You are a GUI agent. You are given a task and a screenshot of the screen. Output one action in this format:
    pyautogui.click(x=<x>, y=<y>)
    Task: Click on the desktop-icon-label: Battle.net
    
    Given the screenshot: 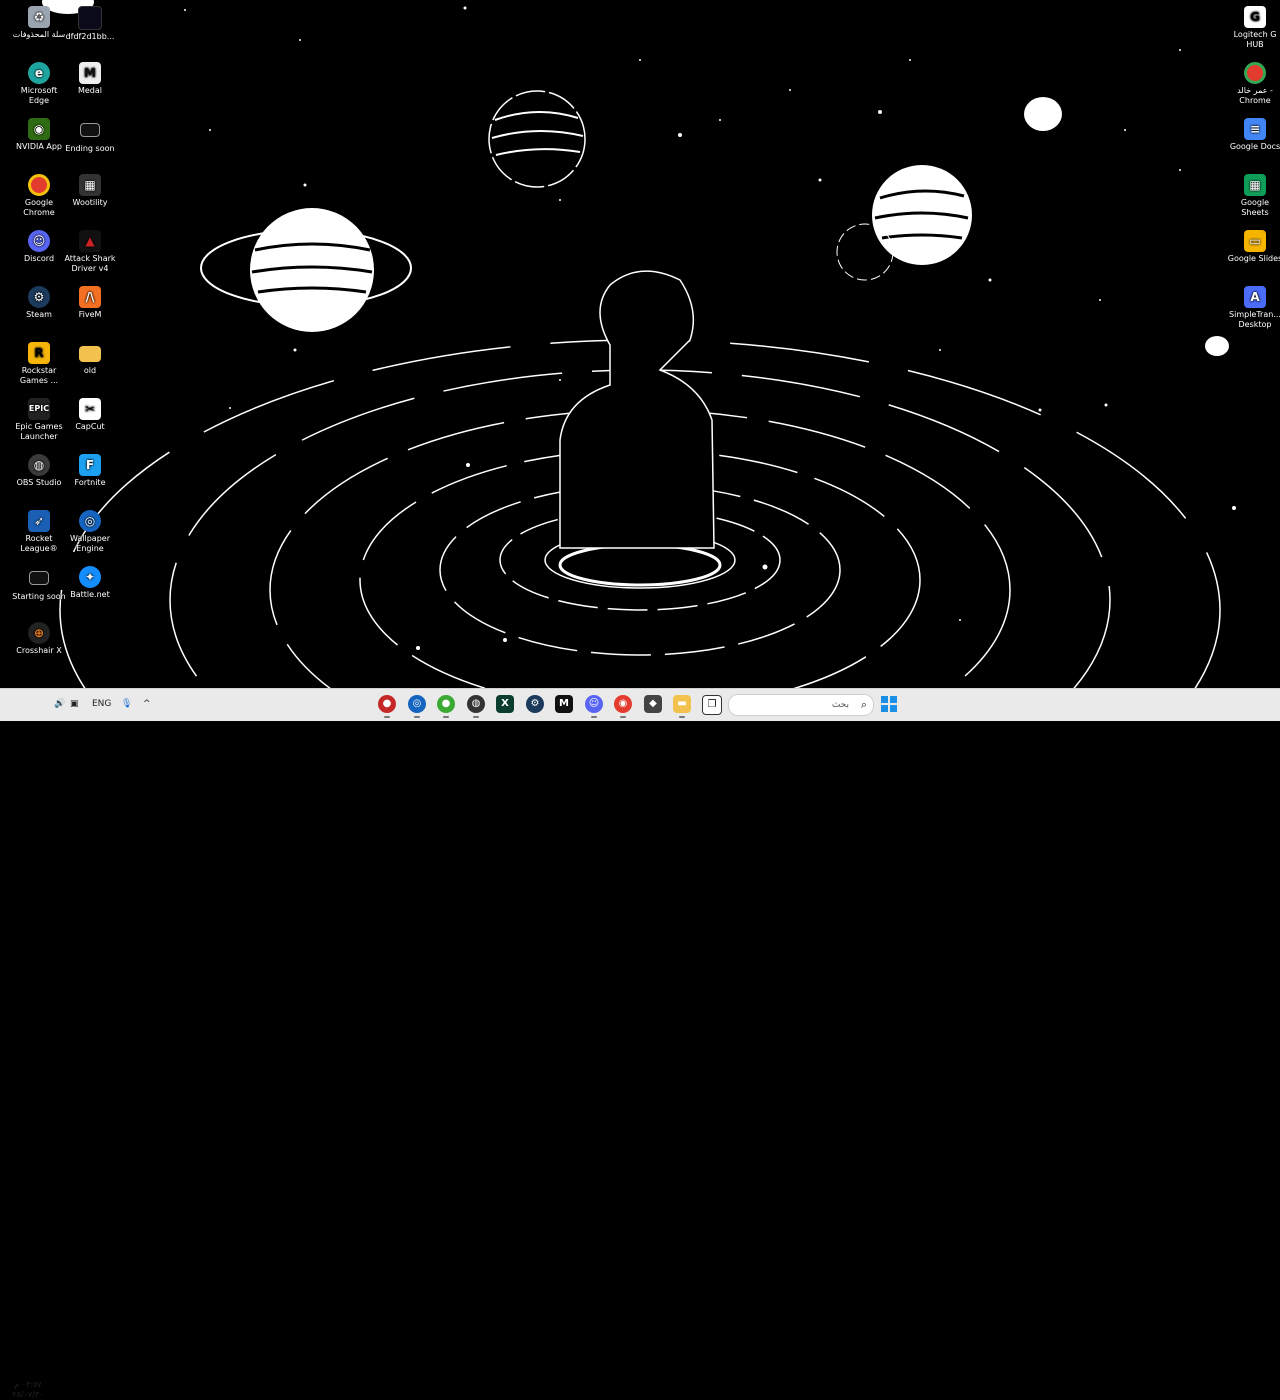 What is the action you would take?
    pyautogui.click(x=90, y=594)
    